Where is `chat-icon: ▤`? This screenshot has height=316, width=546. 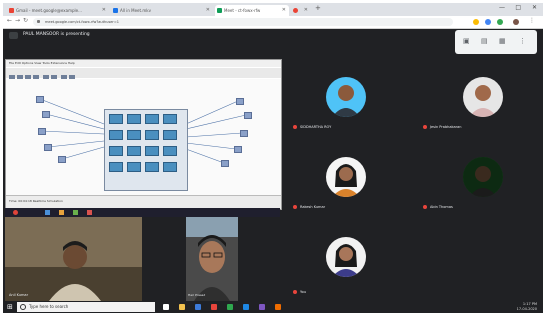
chat-icon: ▤ is located at coordinates (484, 41).